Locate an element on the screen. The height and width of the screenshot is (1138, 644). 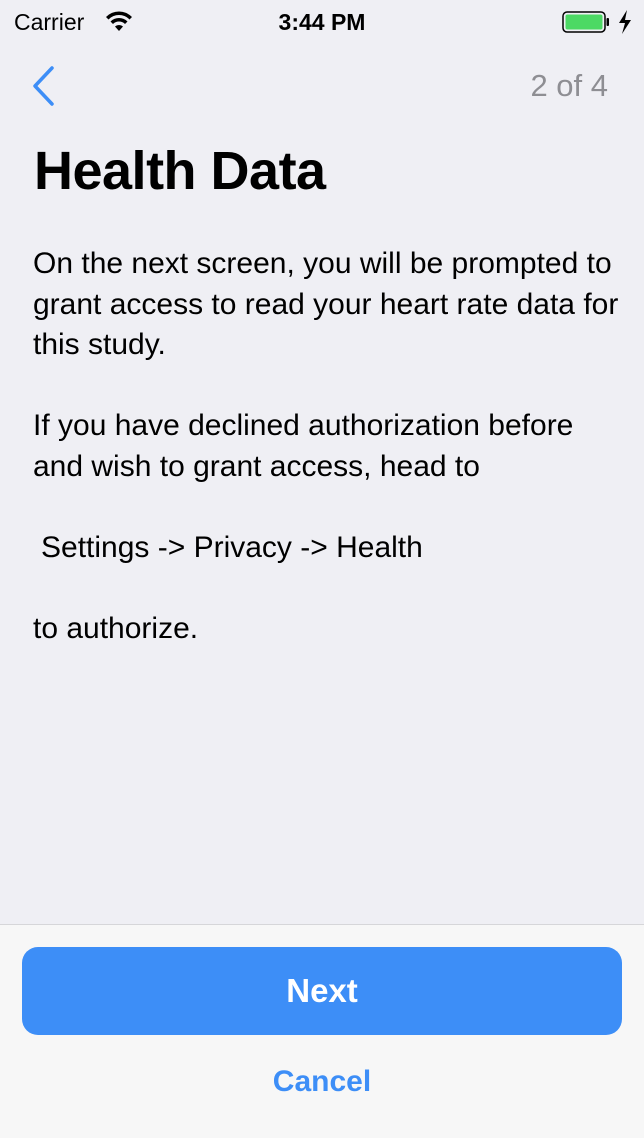
chevron-left-icon is located at coordinates (43, 86).